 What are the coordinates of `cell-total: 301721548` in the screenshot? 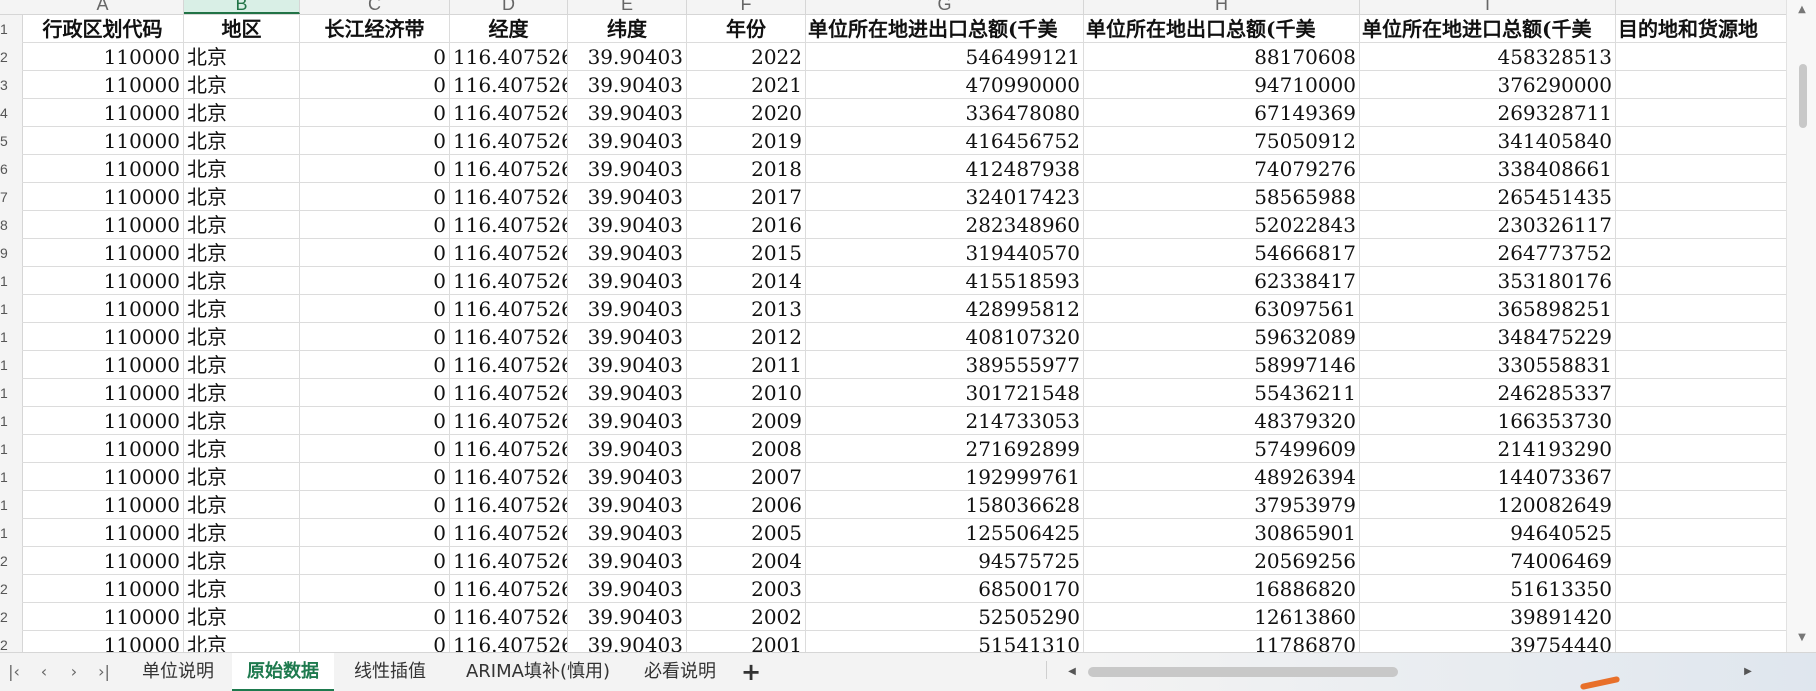 It's located at (945, 393).